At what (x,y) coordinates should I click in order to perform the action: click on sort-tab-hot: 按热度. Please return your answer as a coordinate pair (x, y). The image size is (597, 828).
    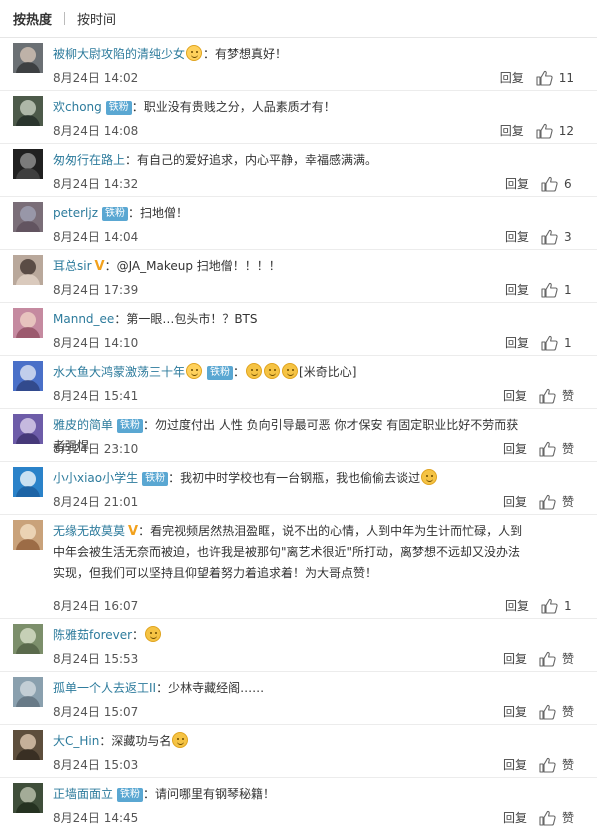
    Looking at the image, I should click on (32, 18).